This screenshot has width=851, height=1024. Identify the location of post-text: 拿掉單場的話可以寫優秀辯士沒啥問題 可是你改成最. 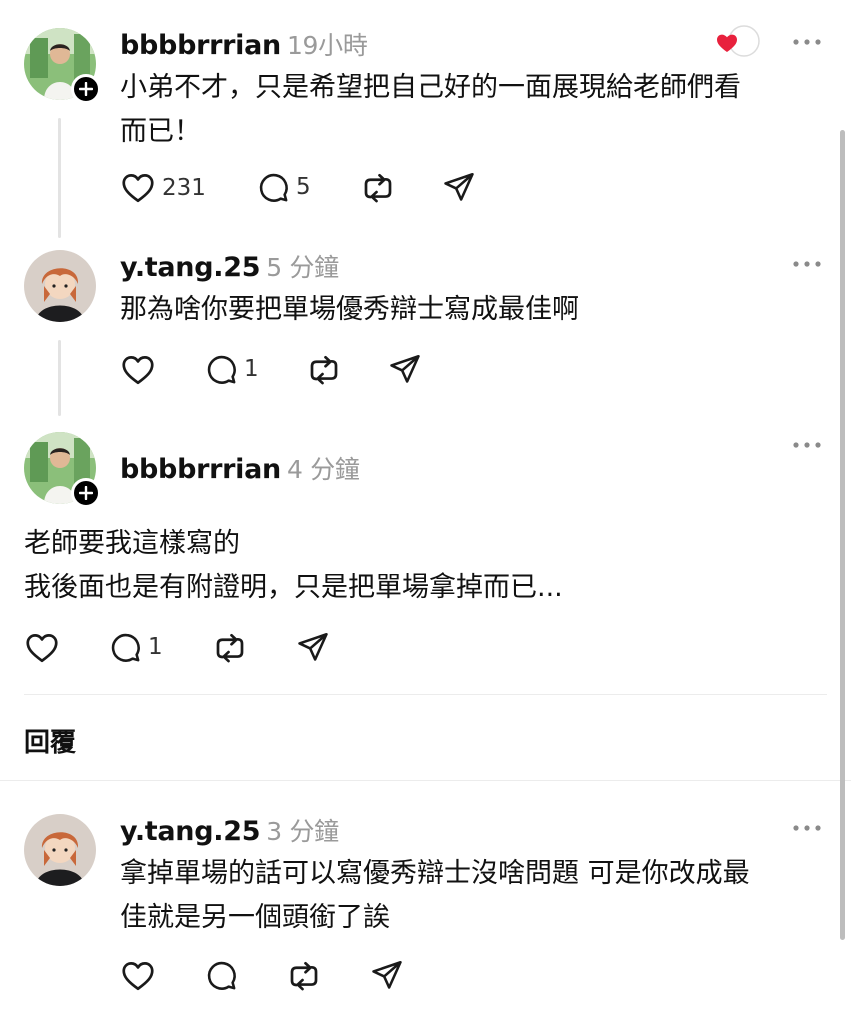
(435, 873).